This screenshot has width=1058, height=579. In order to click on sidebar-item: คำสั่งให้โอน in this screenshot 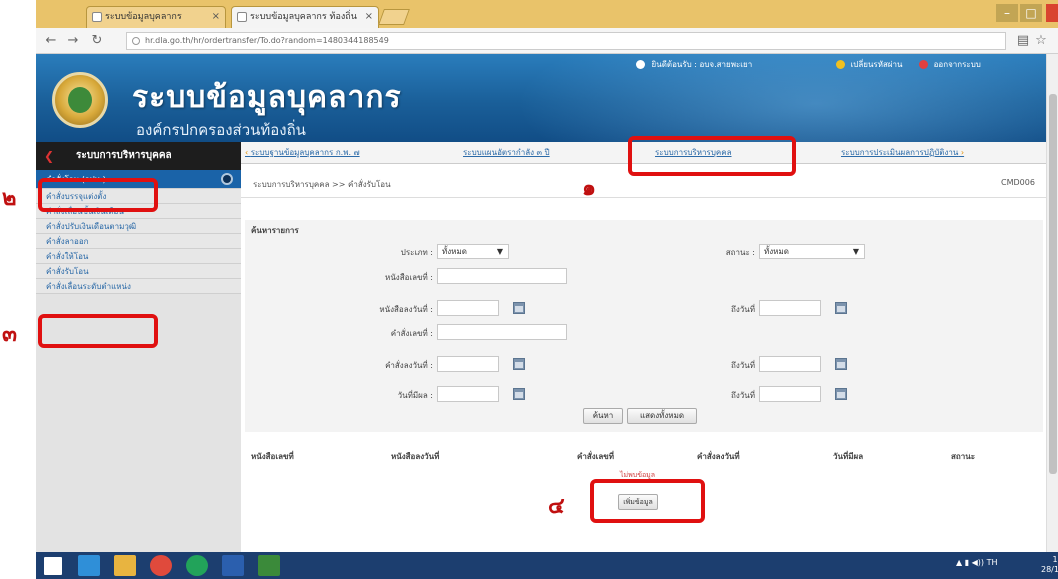, I will do `click(138, 256)`.